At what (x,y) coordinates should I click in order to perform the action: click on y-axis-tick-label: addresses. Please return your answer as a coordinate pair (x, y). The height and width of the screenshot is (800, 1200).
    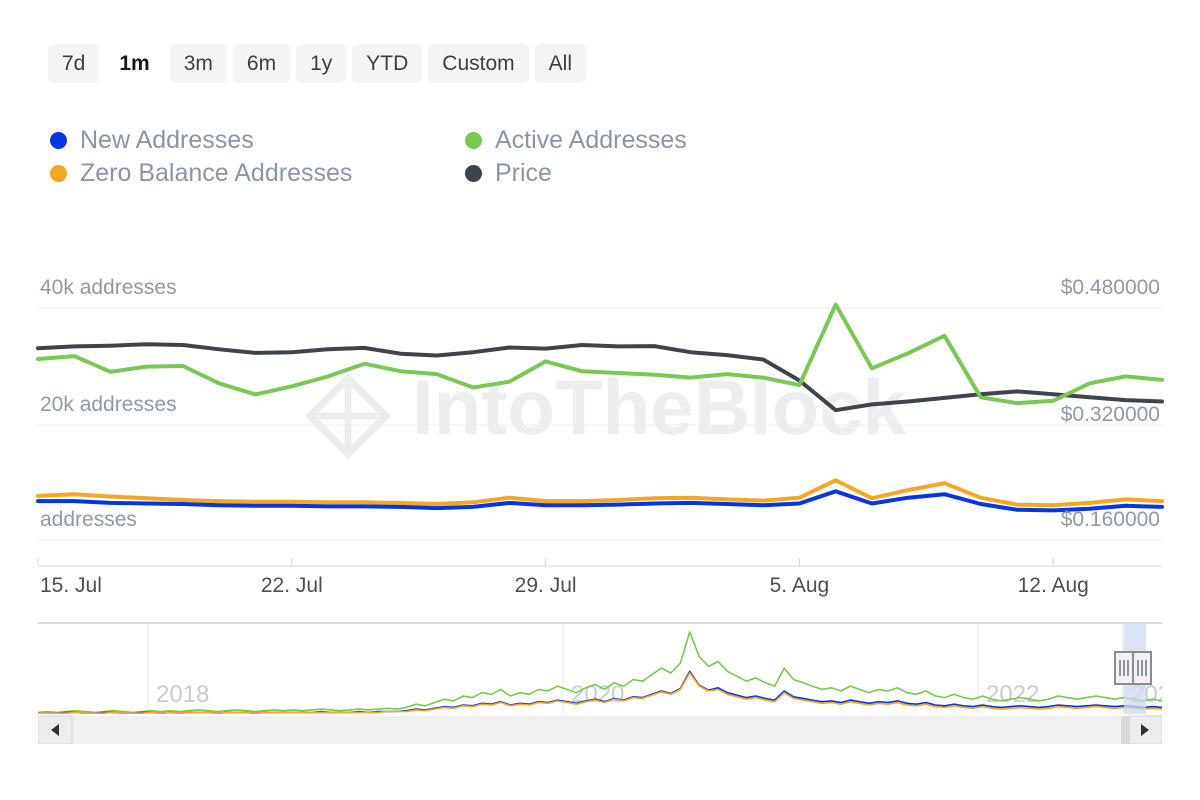
    Looking at the image, I should click on (88, 519).